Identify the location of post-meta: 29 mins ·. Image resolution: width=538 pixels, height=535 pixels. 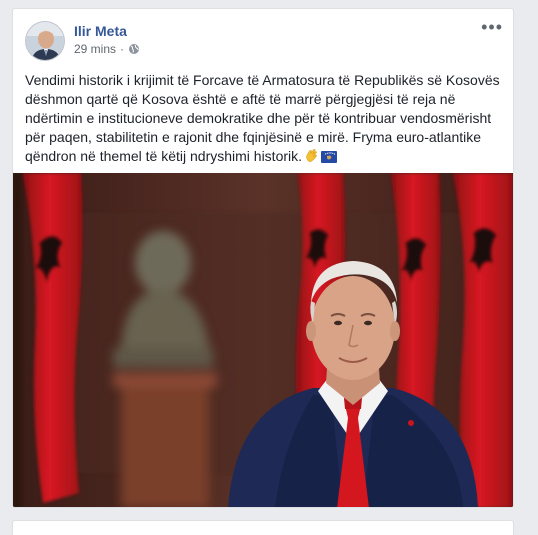
(107, 49).